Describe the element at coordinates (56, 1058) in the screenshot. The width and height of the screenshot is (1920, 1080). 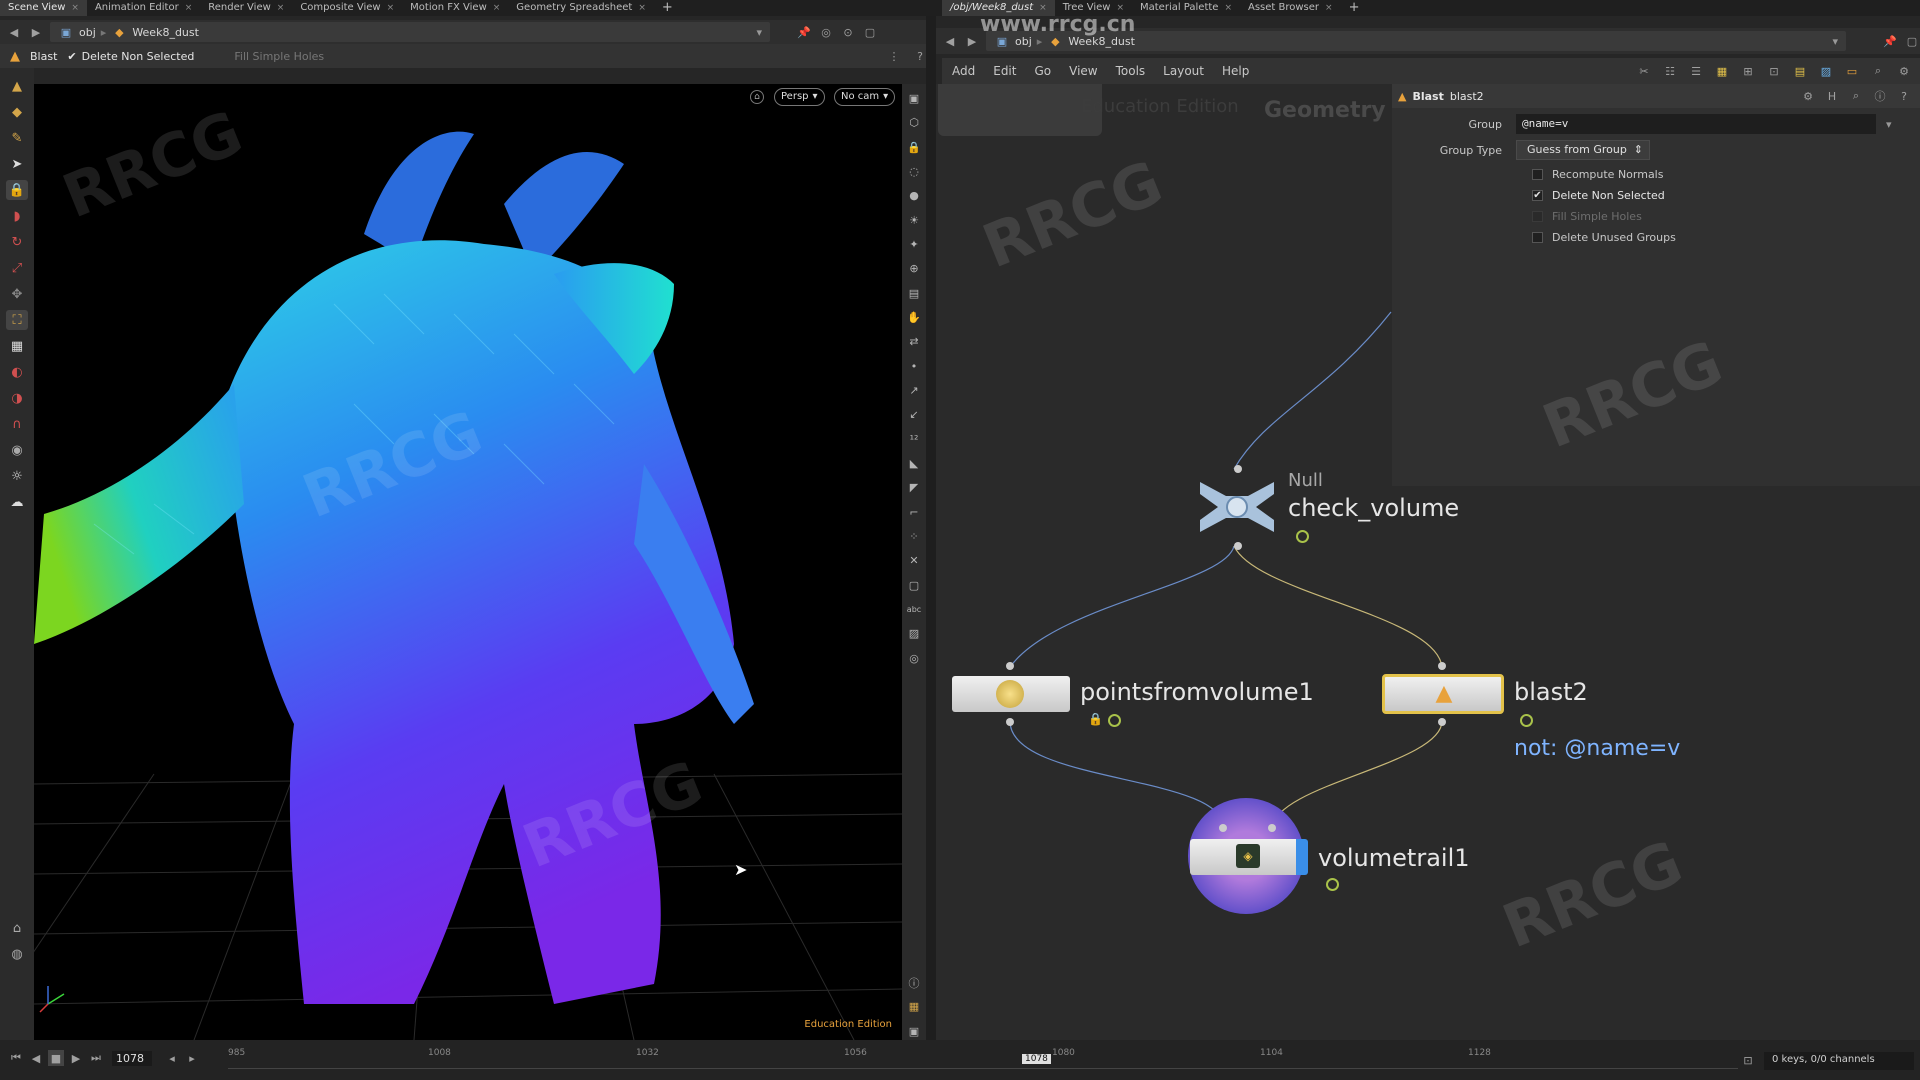
I see `stop-icon: ■` at that location.